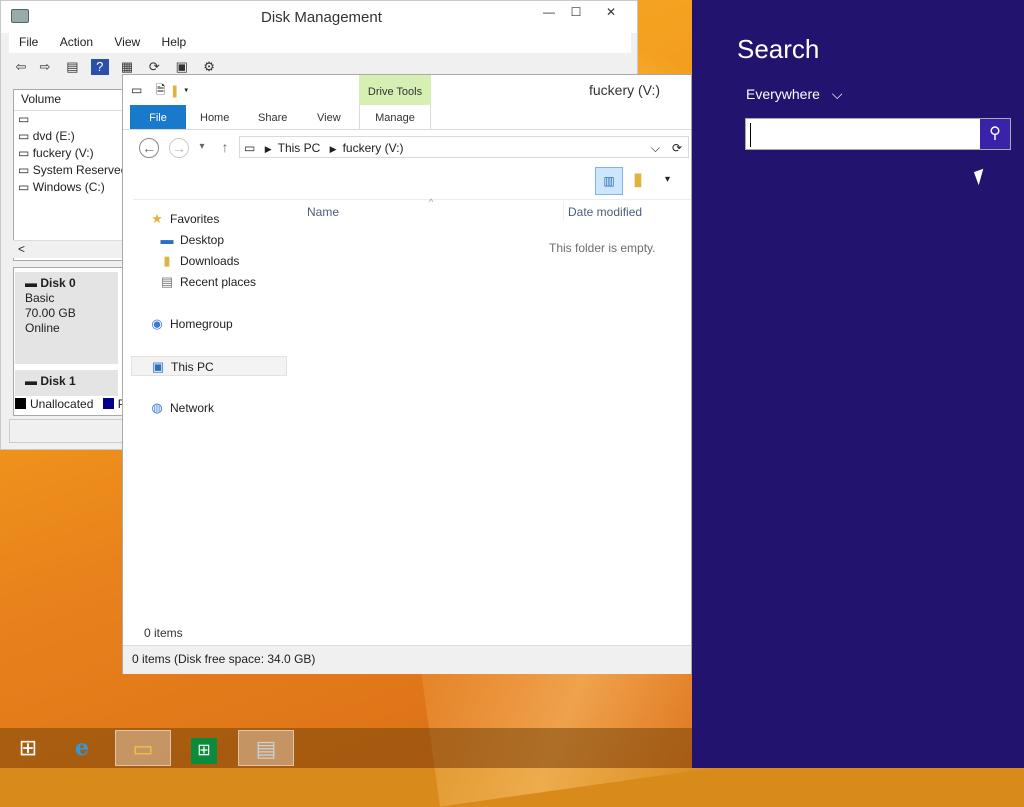 This screenshot has height=807, width=1024. I want to click on disk-status: Online, so click(42, 328).